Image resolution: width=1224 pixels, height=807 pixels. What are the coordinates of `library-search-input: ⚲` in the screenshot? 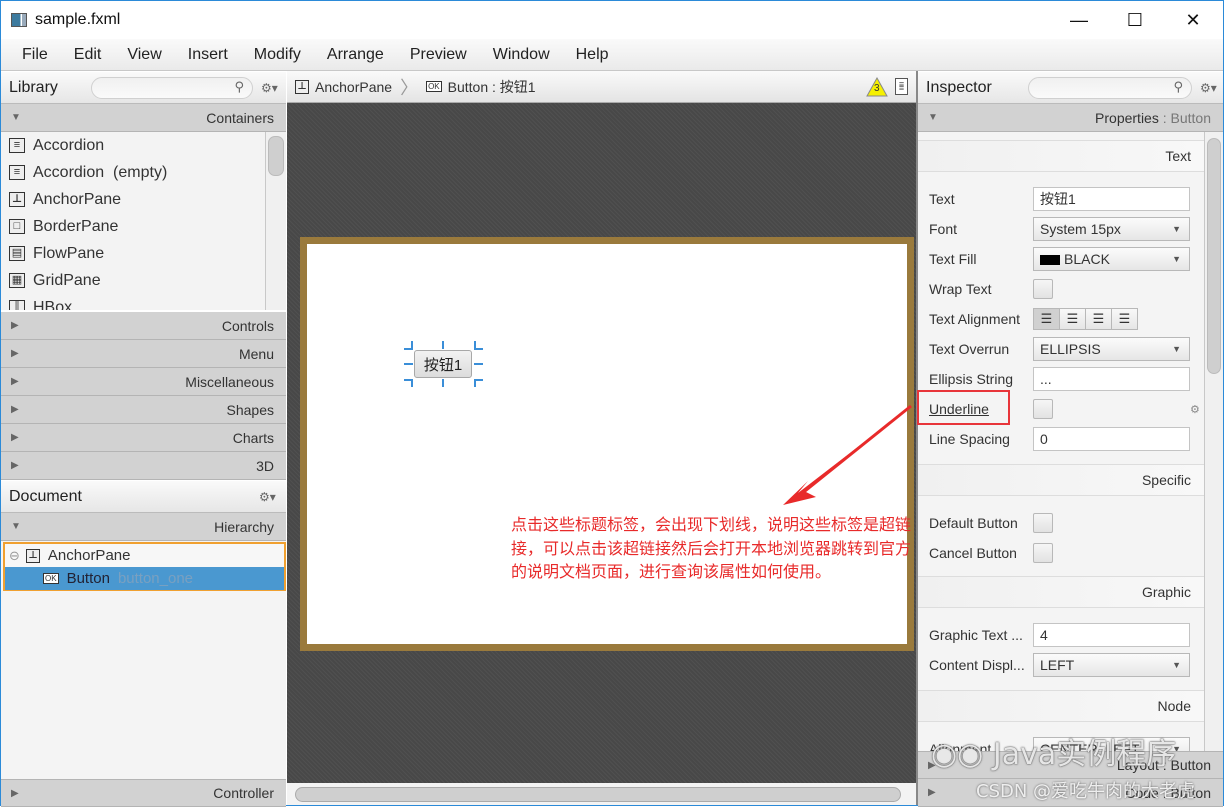 It's located at (172, 88).